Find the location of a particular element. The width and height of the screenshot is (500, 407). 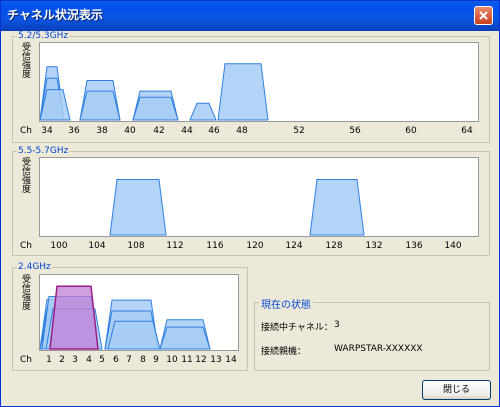

ticks-5-2-5-3ghz: 34 36 38 40 42 44 46 48 52 56 60 64 is located at coordinates (259, 131).